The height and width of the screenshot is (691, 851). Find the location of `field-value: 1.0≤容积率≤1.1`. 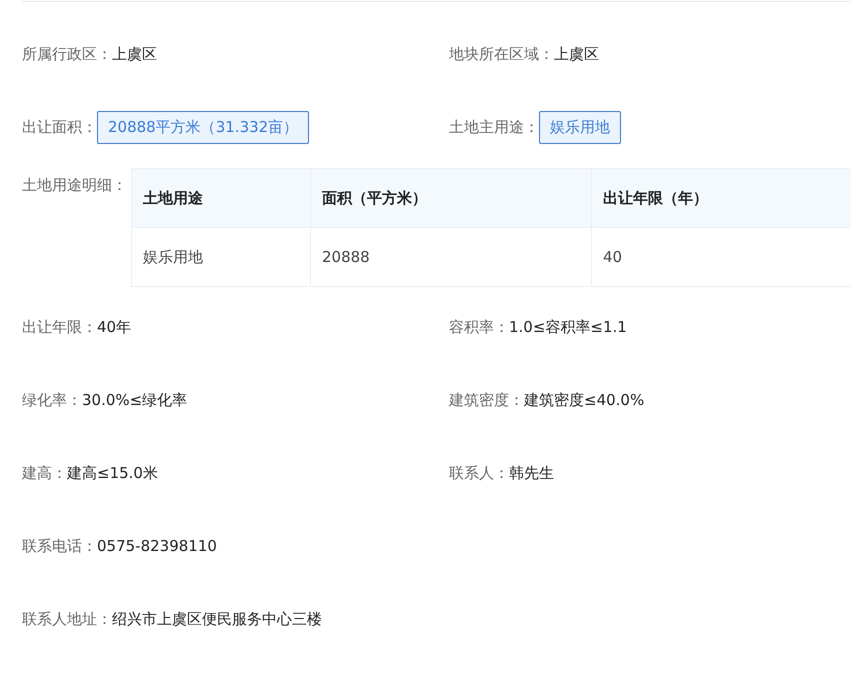

field-value: 1.0≤容积率≤1.1 is located at coordinates (568, 327).